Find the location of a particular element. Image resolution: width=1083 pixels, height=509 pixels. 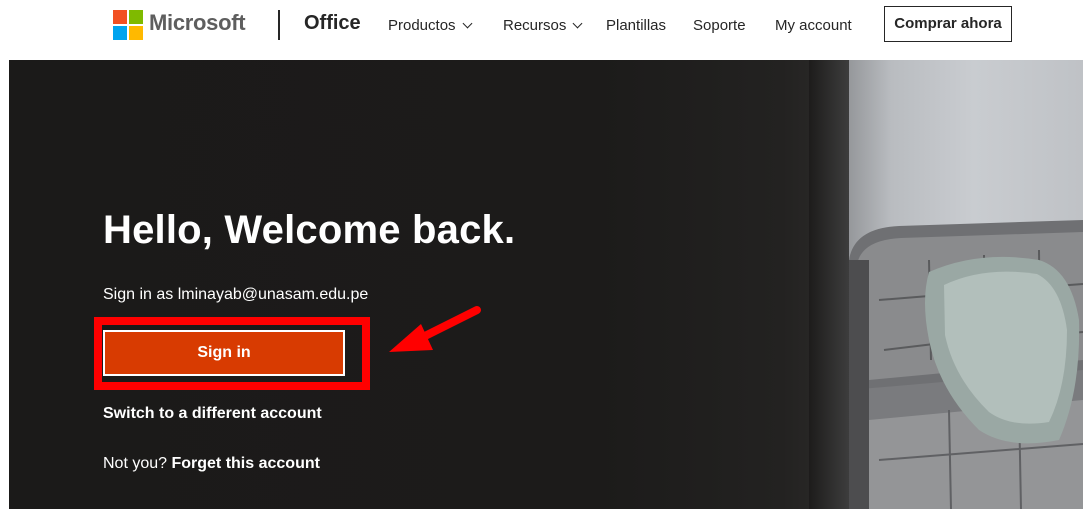

product-name: Office is located at coordinates (332, 23).